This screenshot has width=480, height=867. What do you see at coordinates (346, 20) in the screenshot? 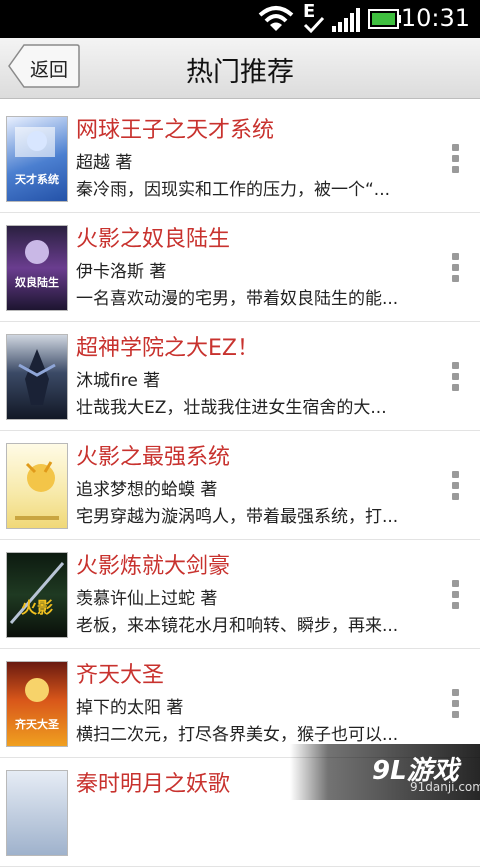
I see `signal-icon` at bounding box center [346, 20].